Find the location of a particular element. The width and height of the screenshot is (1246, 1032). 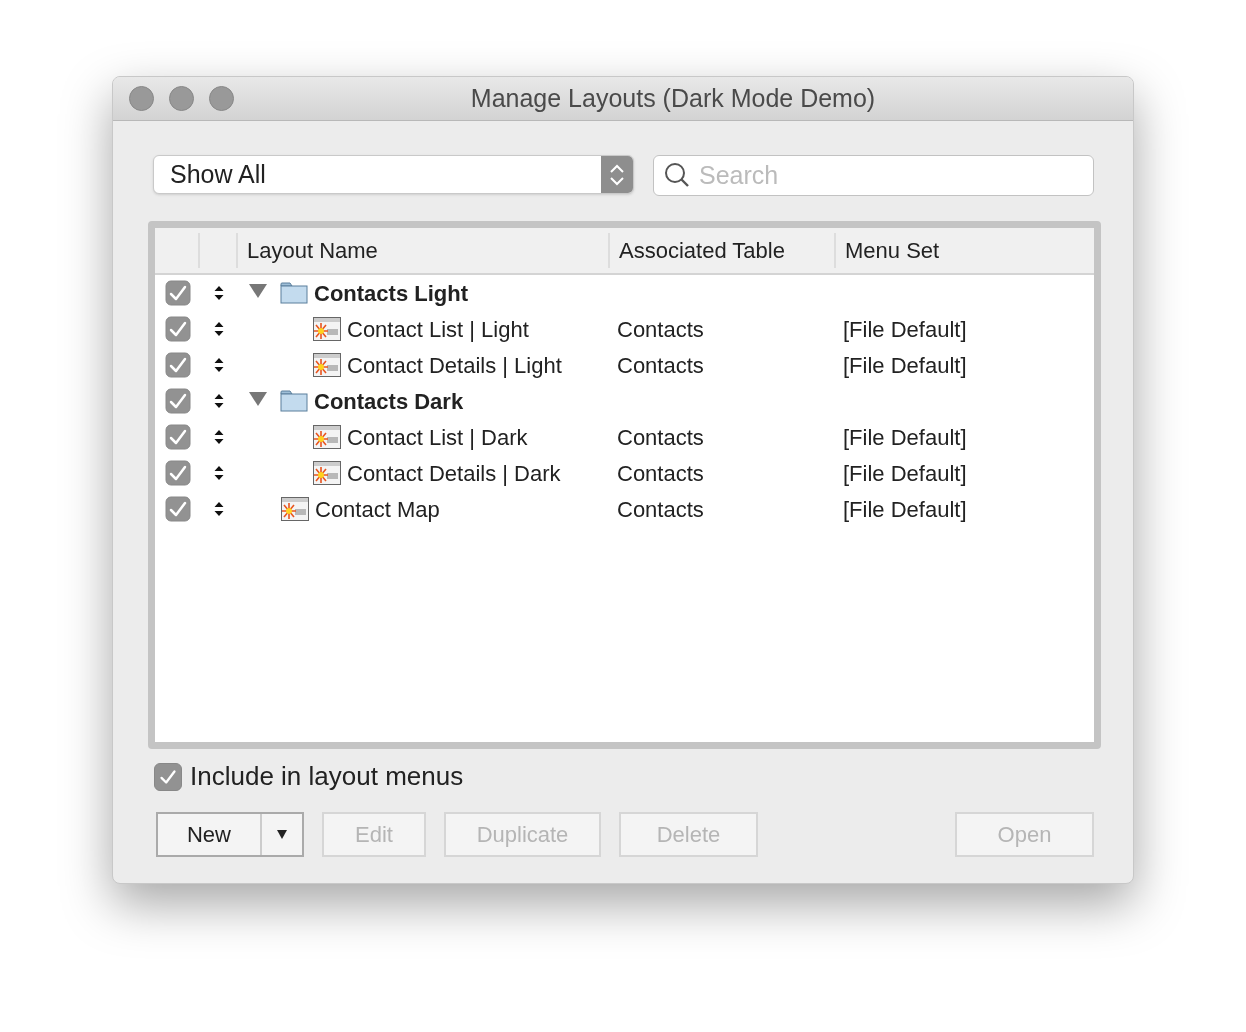

checkbox-label: Include in layout menus is located at coordinates (327, 776).